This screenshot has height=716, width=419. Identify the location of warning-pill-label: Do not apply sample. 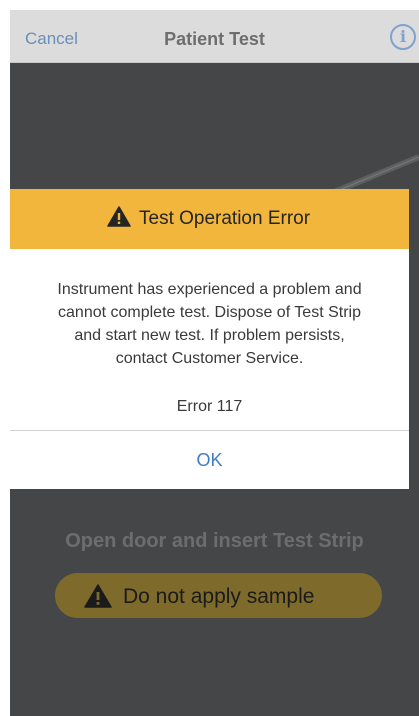
(219, 596).